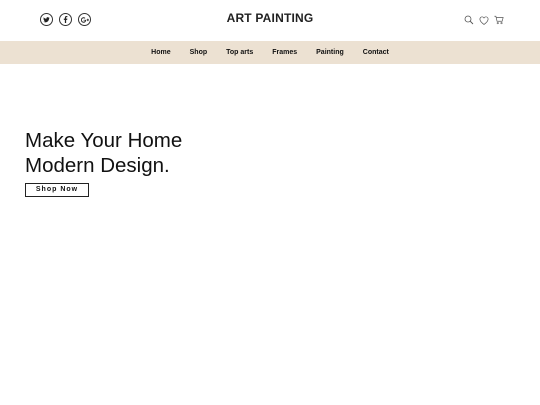 Image resolution: width=540 pixels, height=405 pixels. What do you see at coordinates (469, 20) in the screenshot?
I see `search-icon` at bounding box center [469, 20].